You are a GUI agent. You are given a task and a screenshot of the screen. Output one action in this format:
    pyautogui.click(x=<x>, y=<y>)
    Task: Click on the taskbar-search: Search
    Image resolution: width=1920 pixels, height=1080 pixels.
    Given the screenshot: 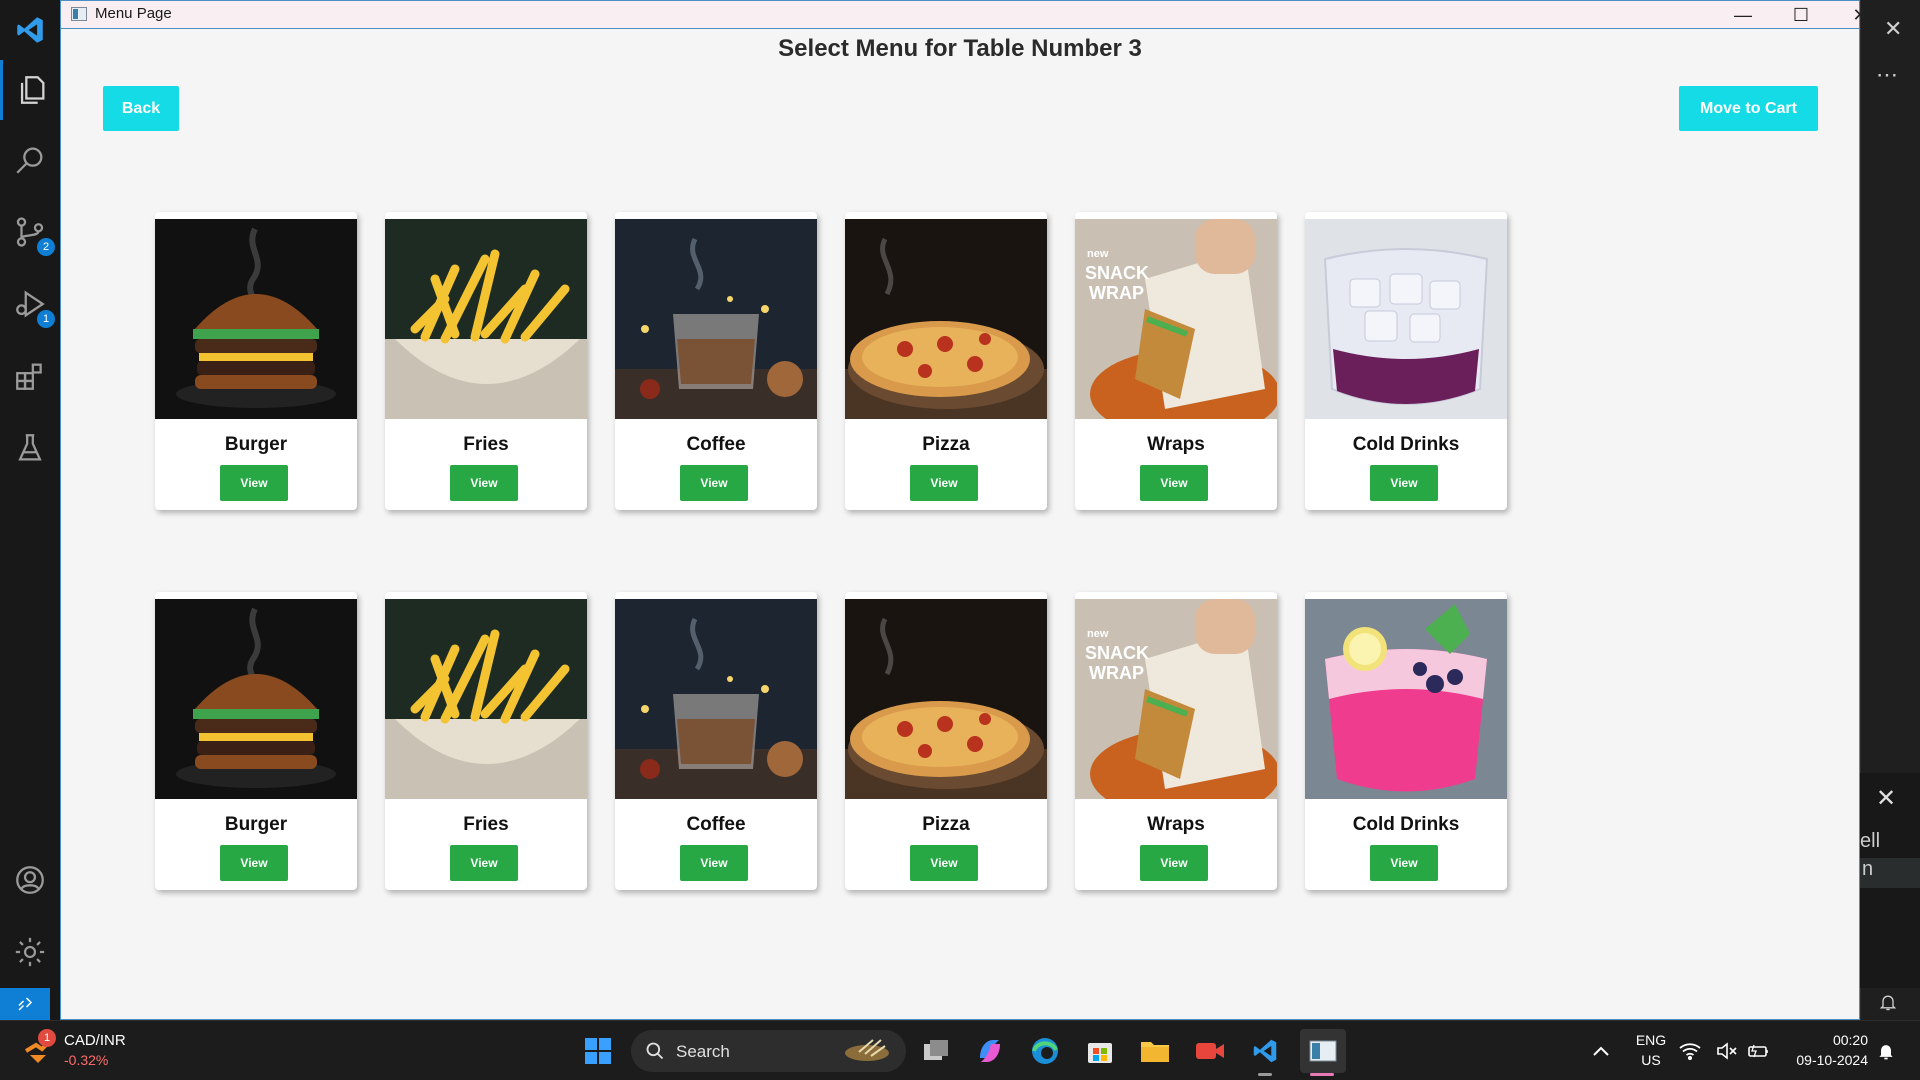 What is the action you would take?
    pyautogui.click(x=768, y=1051)
    